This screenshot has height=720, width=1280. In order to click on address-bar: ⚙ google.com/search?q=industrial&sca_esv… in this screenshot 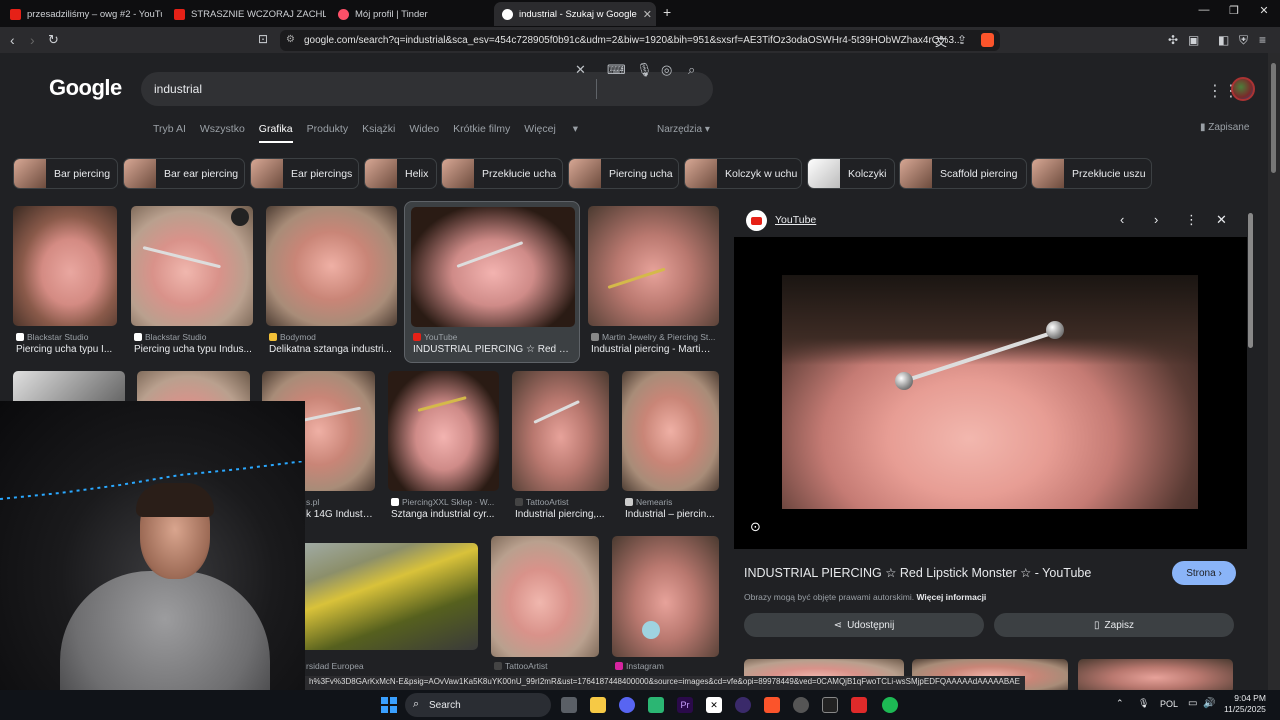, I will do `click(640, 40)`.